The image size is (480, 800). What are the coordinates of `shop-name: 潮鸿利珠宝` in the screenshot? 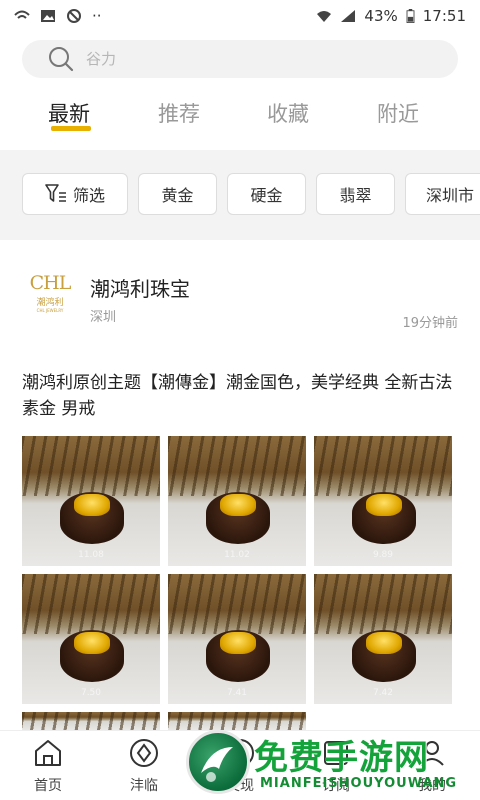 It's located at (140, 287).